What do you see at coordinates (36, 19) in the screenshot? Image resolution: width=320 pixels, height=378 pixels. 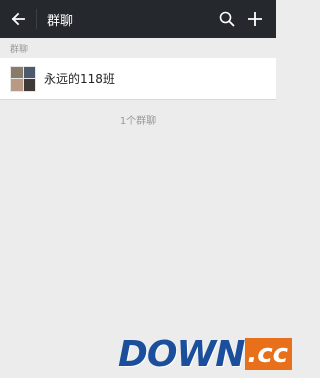 I see `header-divider` at bounding box center [36, 19].